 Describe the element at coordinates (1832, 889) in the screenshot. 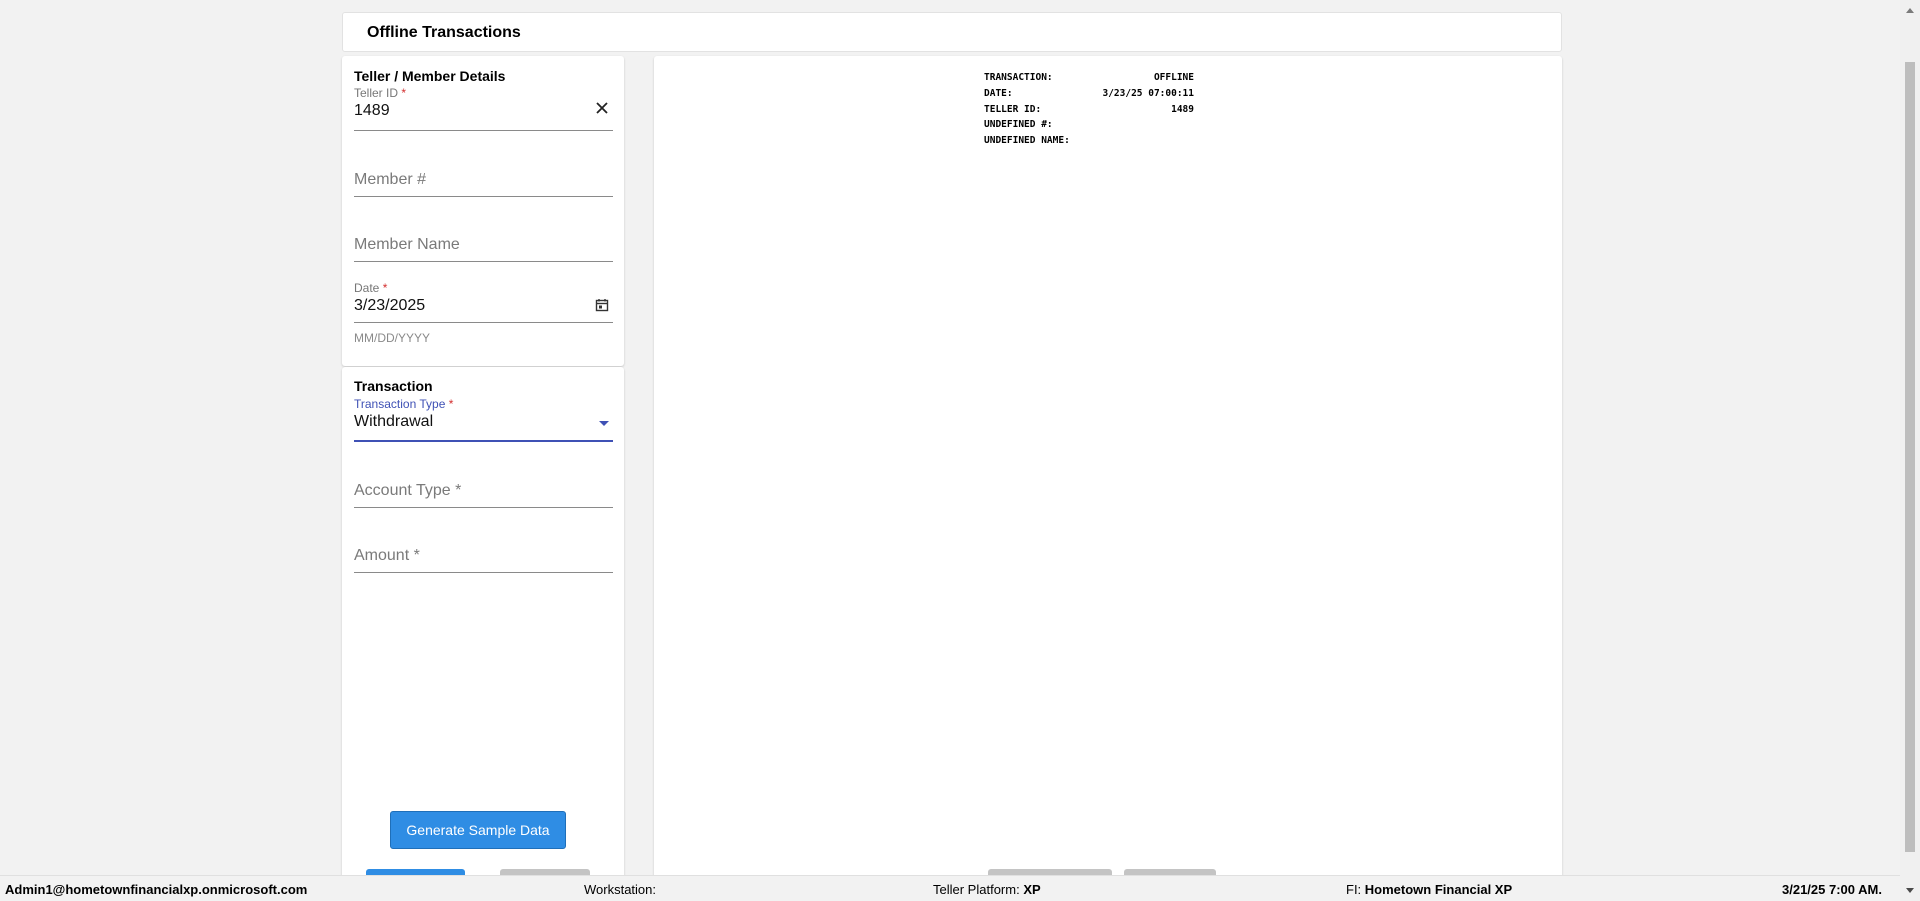

I see `status-datetime: 3/21/25 7:00 AM.` at that location.